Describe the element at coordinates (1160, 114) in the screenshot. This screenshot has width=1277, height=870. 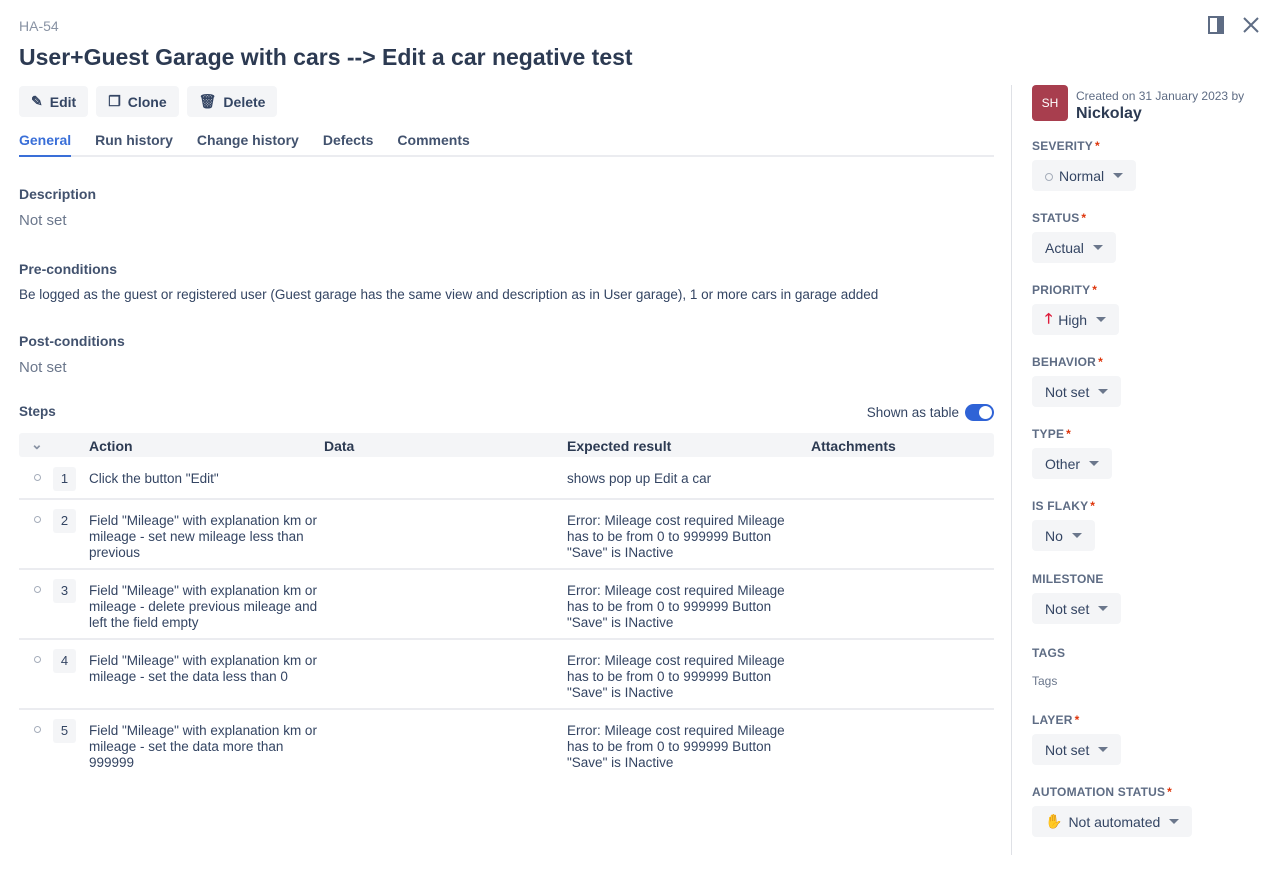
I see `author-name: Nickolay` at that location.